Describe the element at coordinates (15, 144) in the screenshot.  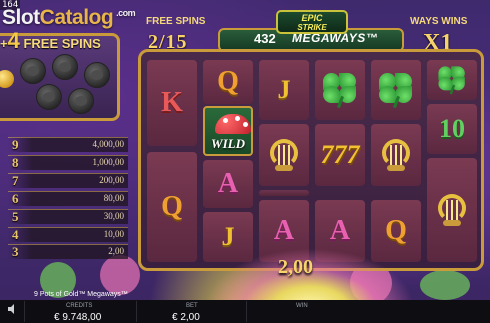
I see `paytable-count: 9` at that location.